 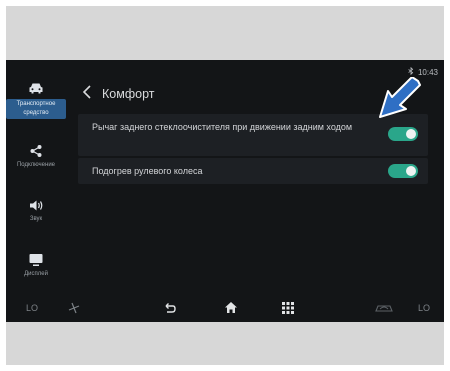 What do you see at coordinates (36, 89) in the screenshot?
I see `car-icon` at bounding box center [36, 89].